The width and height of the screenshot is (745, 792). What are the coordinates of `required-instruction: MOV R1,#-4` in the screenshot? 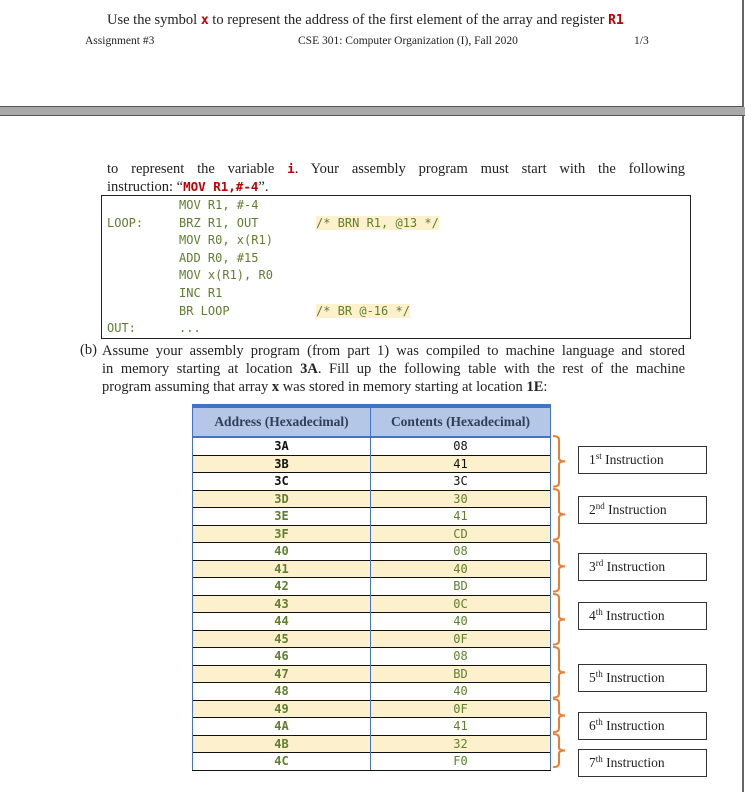 It's located at (221, 186).